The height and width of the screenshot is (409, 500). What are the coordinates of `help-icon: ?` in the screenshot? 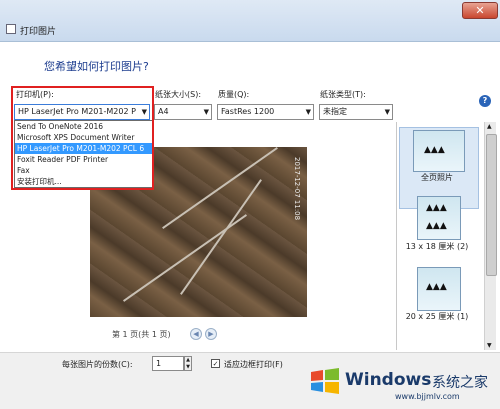 It's located at (485, 101).